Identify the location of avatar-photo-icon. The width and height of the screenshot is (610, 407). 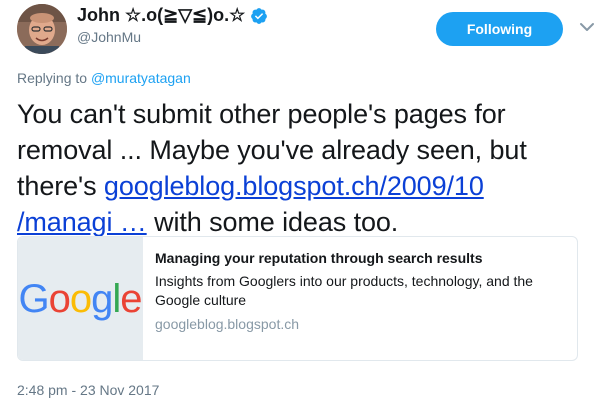
(42, 29).